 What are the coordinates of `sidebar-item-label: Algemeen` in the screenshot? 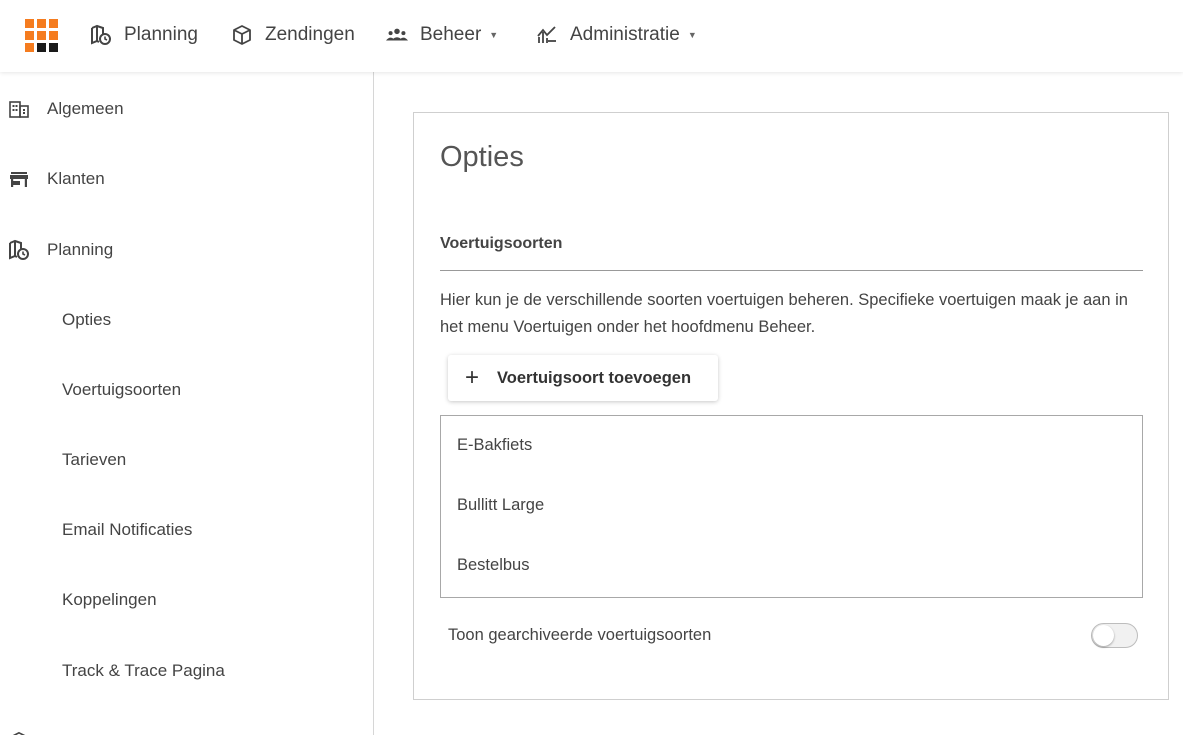 It's located at (85, 108).